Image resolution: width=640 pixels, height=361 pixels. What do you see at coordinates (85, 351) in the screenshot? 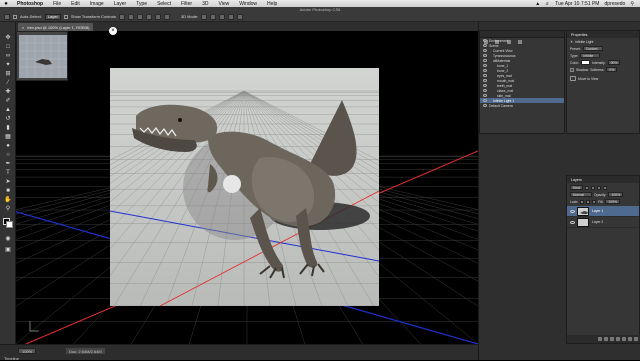
I see `document-size-info: Doc: 2.64M/2.64M` at bounding box center [85, 351].